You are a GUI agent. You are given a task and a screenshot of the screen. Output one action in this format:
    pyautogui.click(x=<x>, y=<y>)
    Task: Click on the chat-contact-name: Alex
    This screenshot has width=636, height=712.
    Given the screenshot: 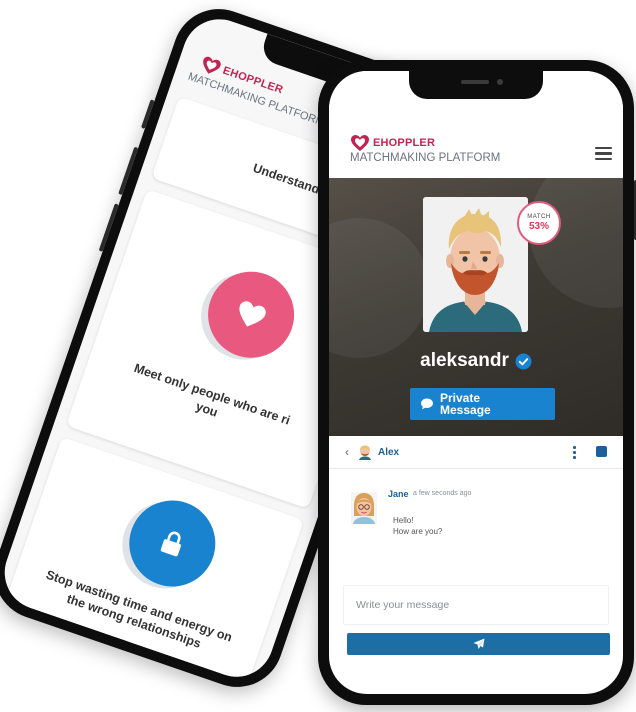 What is the action you would take?
    pyautogui.click(x=389, y=452)
    